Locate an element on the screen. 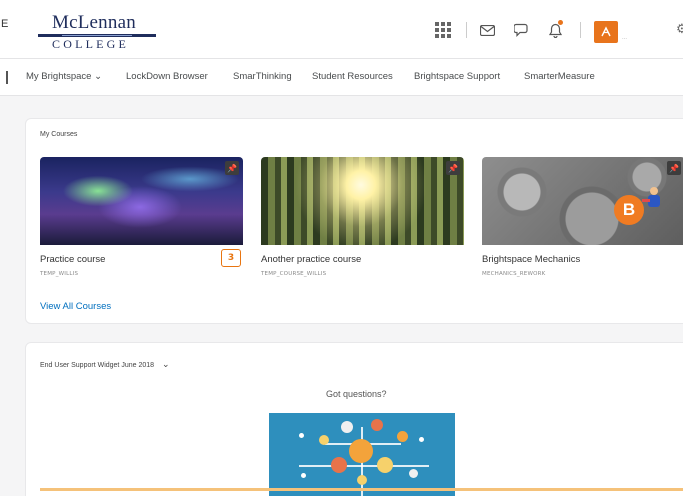 This screenshot has width=683, height=496. mechanic-figure-icon is located at coordinates (653, 200).